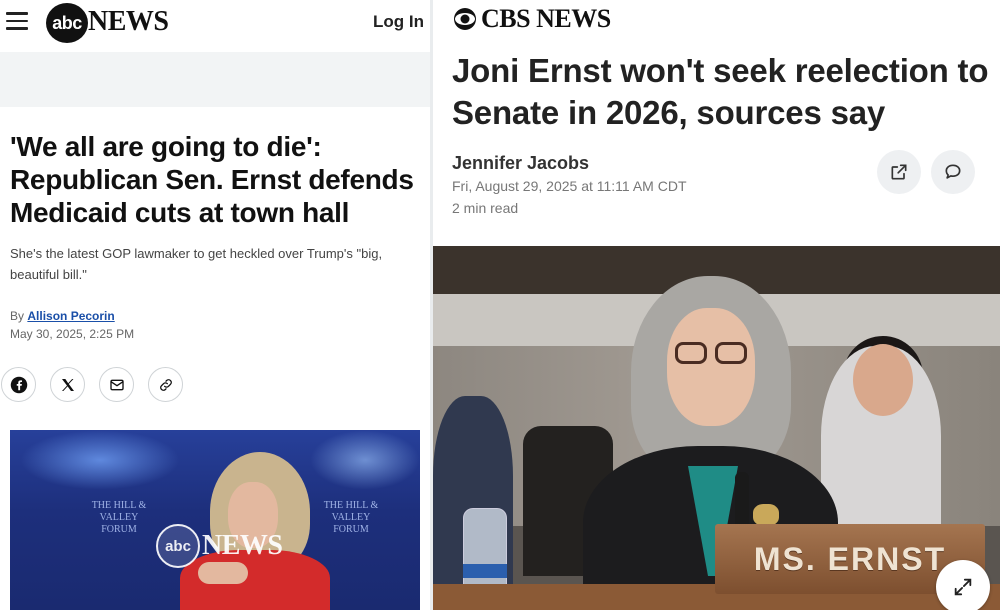  I want to click on cbs-share-button, so click(899, 172).